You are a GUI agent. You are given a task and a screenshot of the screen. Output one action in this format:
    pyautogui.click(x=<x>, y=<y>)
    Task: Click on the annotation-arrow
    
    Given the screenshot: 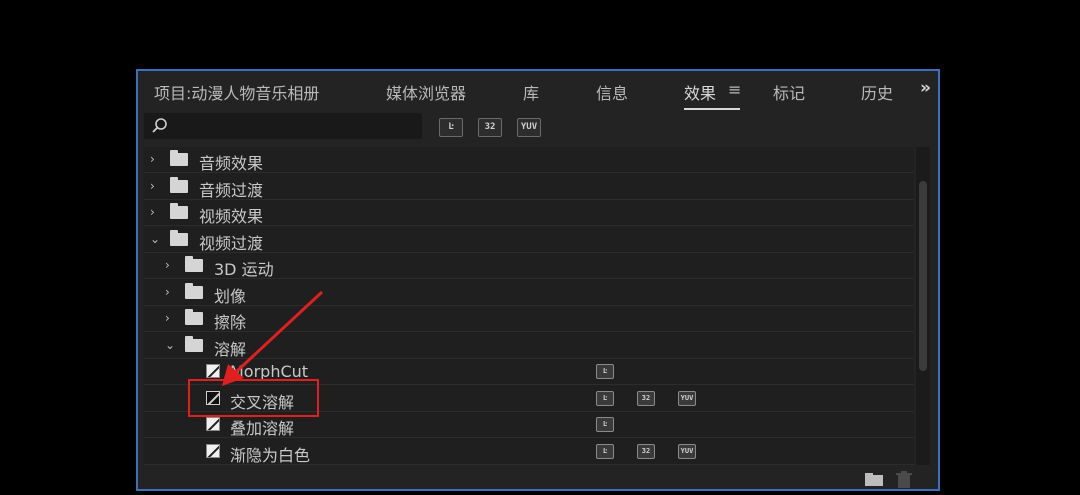 What is the action you would take?
    pyautogui.click(x=273, y=338)
    